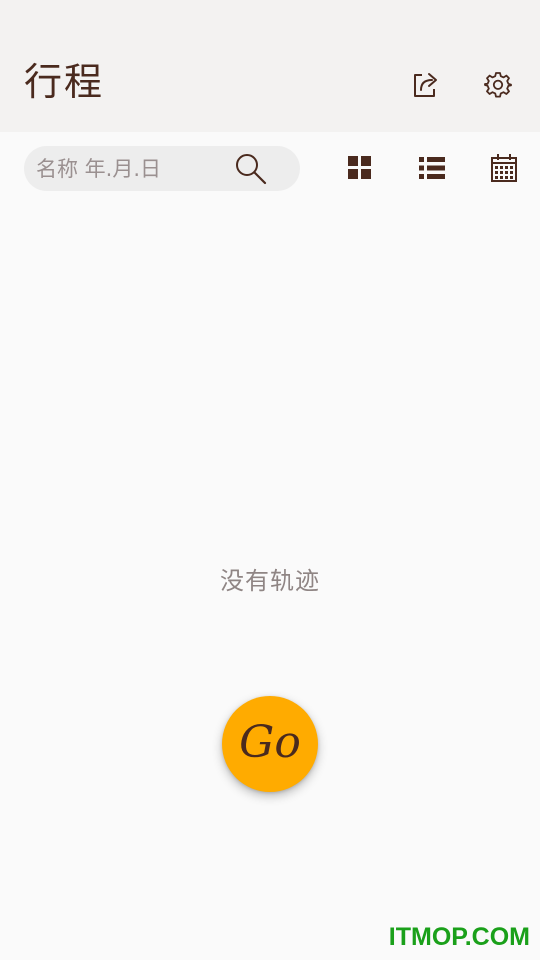 The height and width of the screenshot is (960, 540). I want to click on gear-icon, so click(498, 85).